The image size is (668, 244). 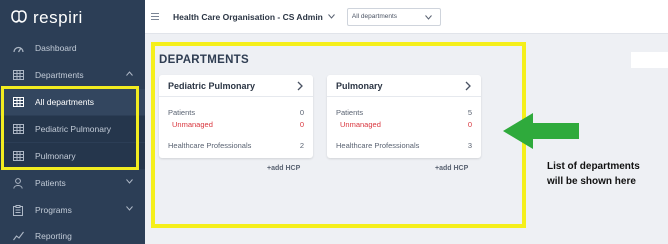 I want to click on annotation-line: List of departments, so click(x=593, y=166).